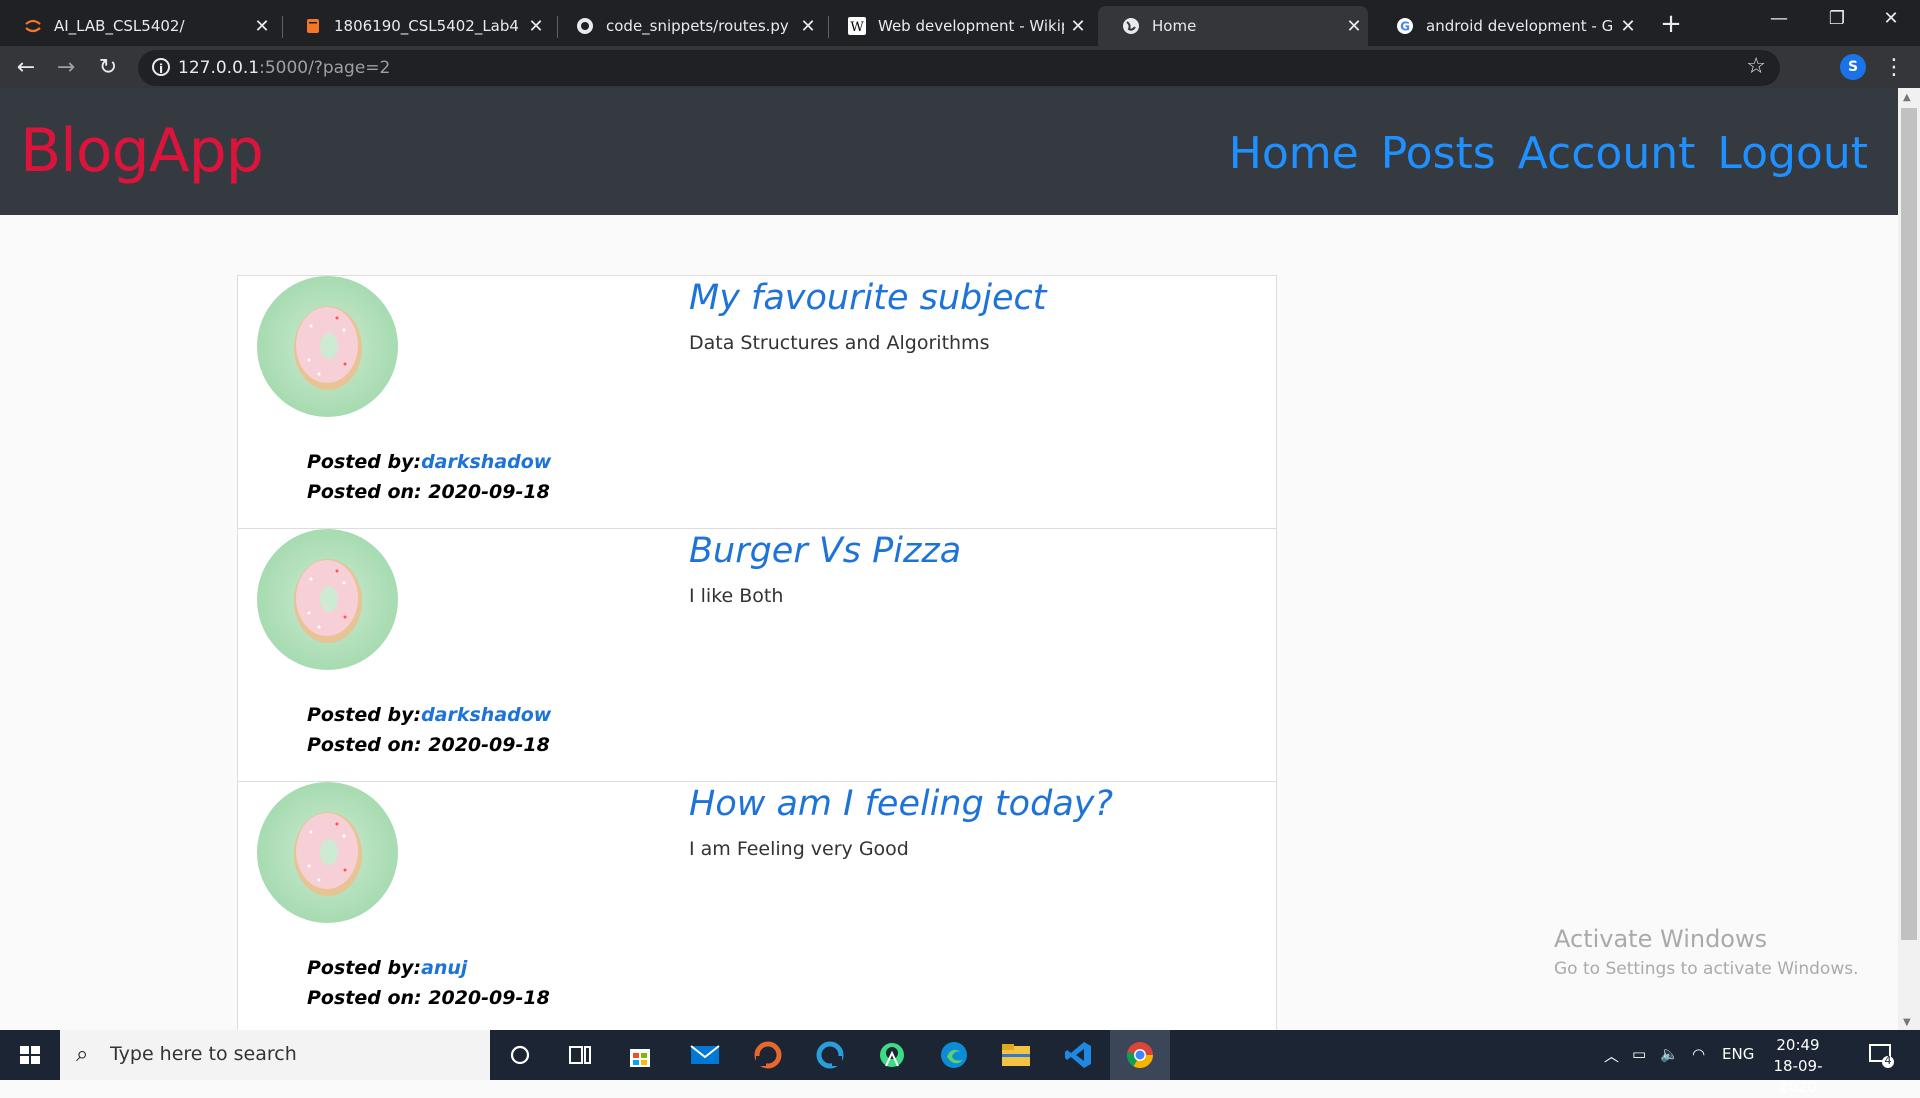  What do you see at coordinates (203, 1054) in the screenshot?
I see `taskbar-search-placeholder: Type here to search` at bounding box center [203, 1054].